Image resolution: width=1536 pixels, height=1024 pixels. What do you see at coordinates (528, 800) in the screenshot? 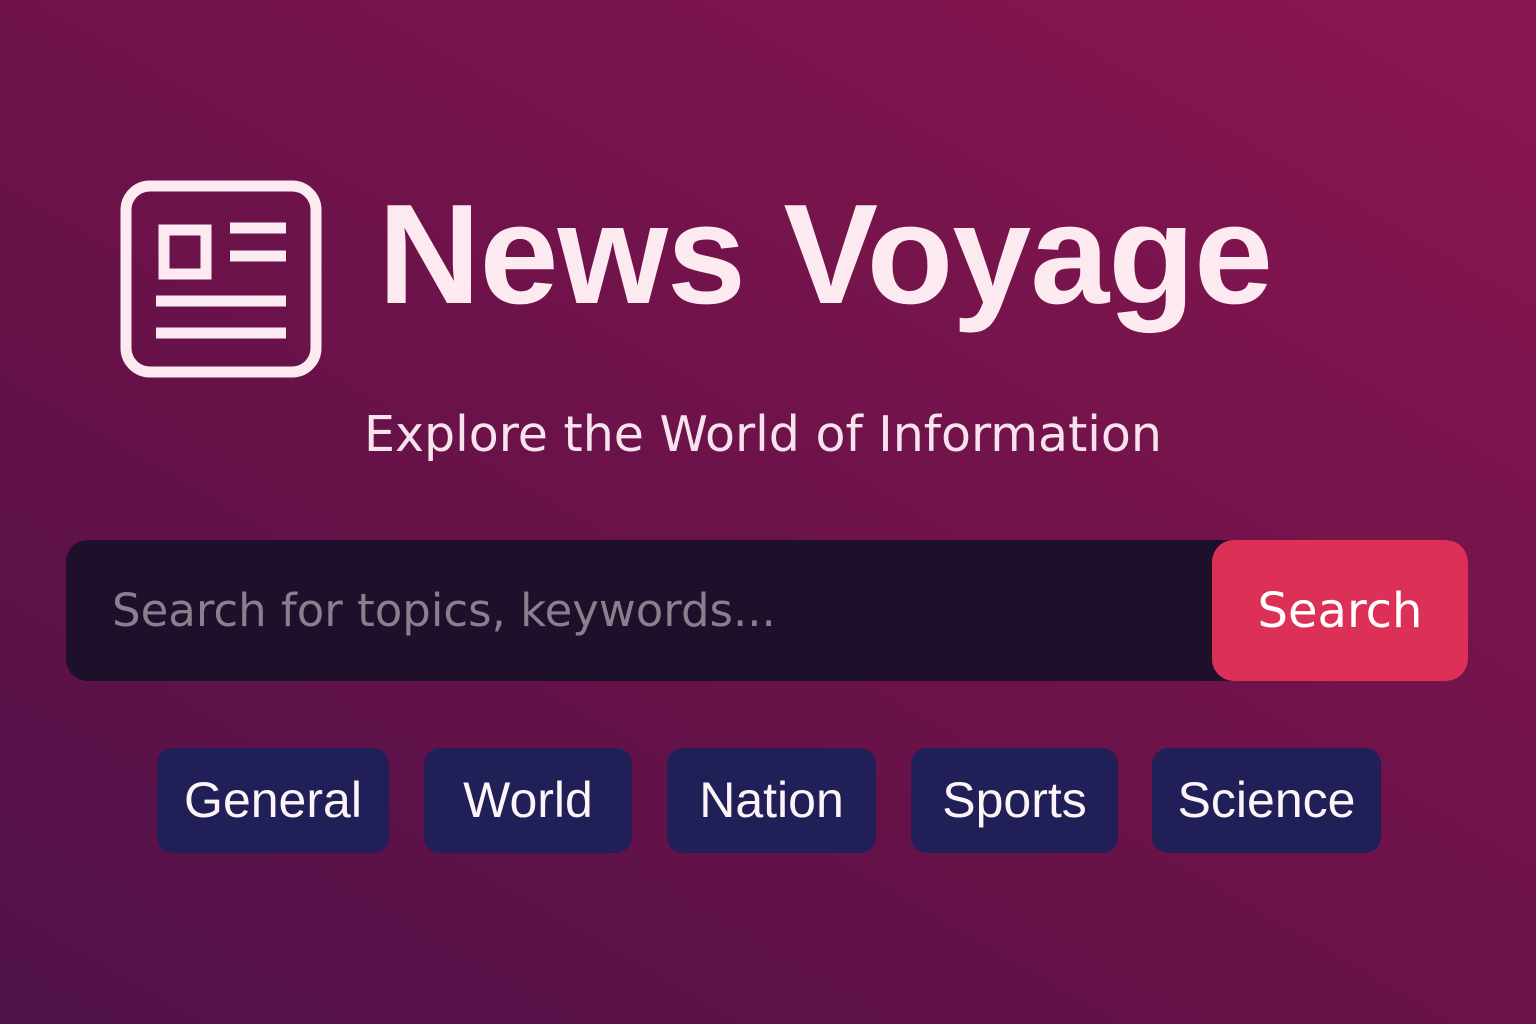
I see `category-chip-world: World` at bounding box center [528, 800].